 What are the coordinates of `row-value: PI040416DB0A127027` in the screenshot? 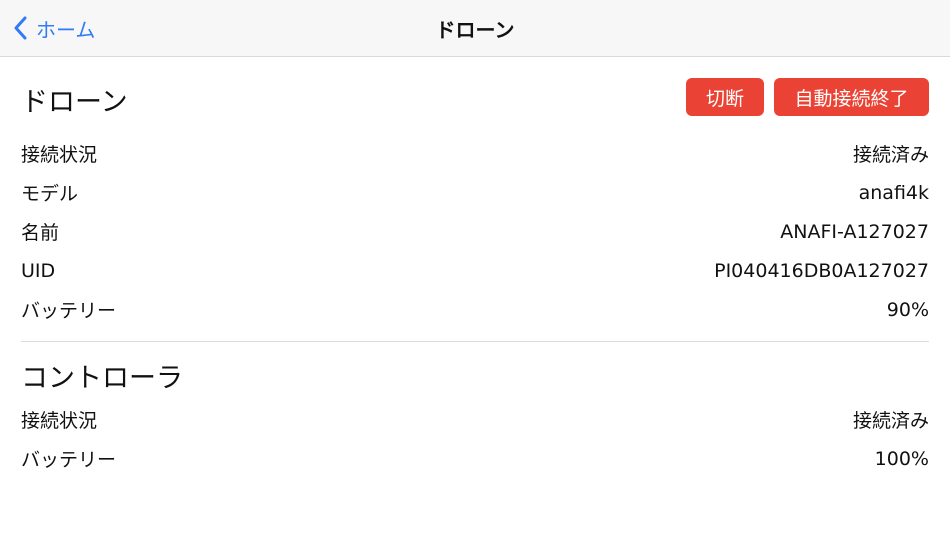 It's located at (821, 270).